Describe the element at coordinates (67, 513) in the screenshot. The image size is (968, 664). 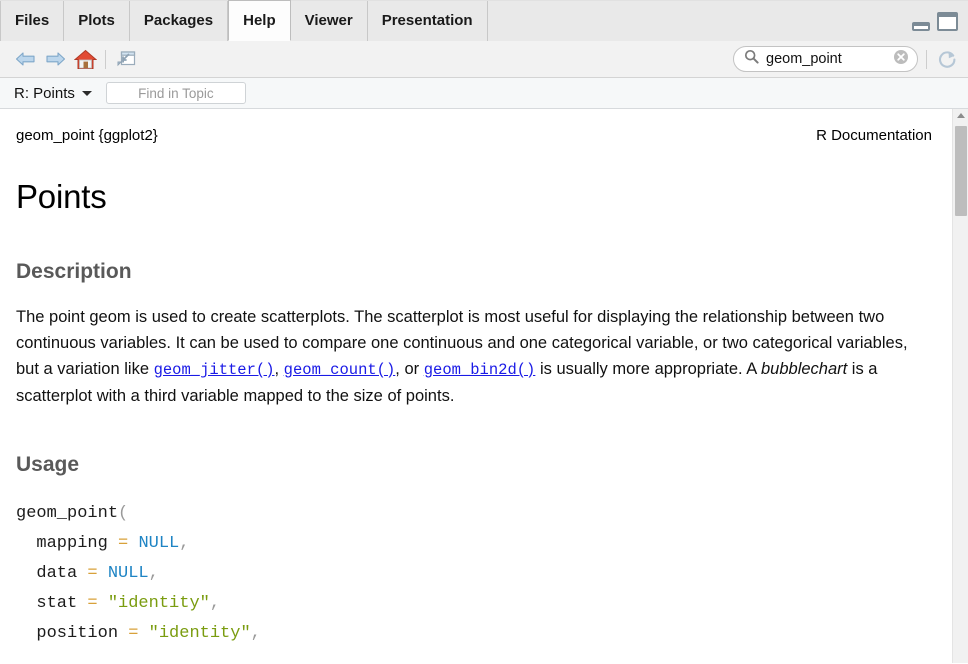
I see `usage-function-name: geom_point` at that location.